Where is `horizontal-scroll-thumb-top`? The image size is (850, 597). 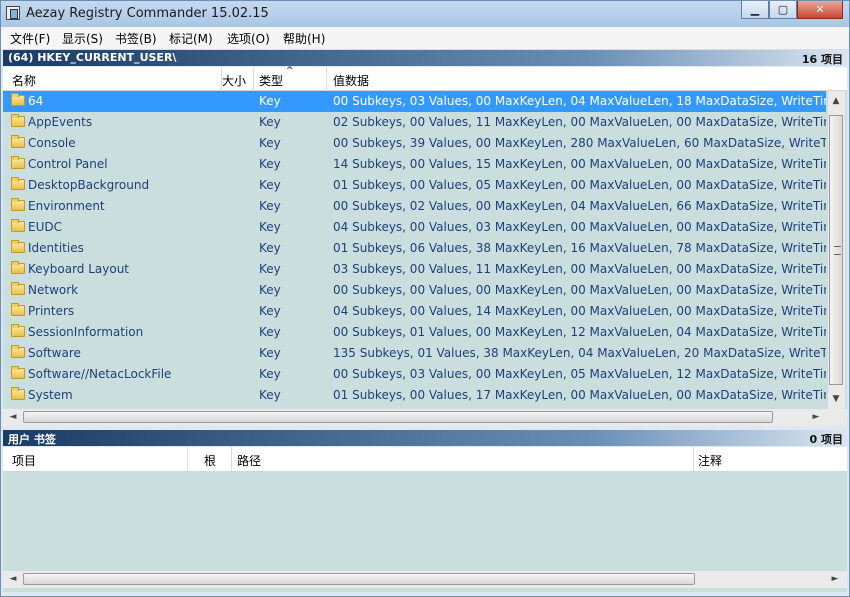 horizontal-scroll-thumb-top is located at coordinates (398, 417).